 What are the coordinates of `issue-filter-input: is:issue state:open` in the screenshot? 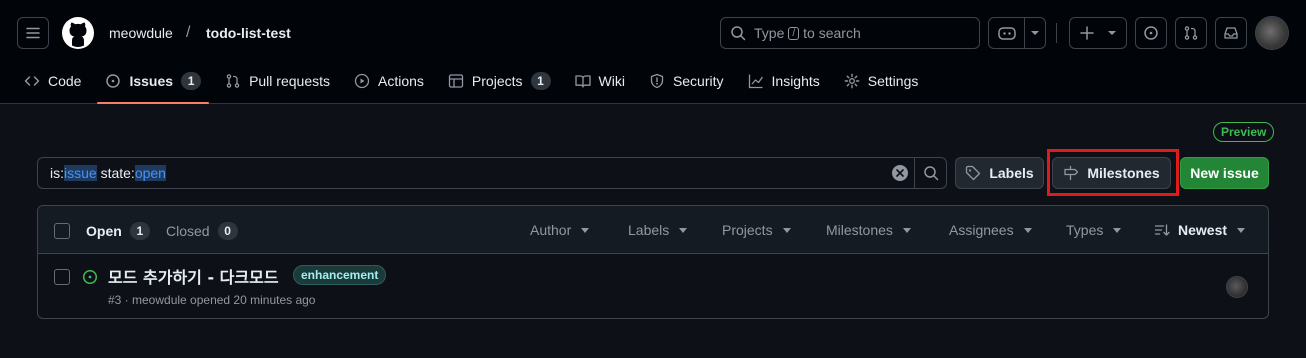 It's located at (492, 173).